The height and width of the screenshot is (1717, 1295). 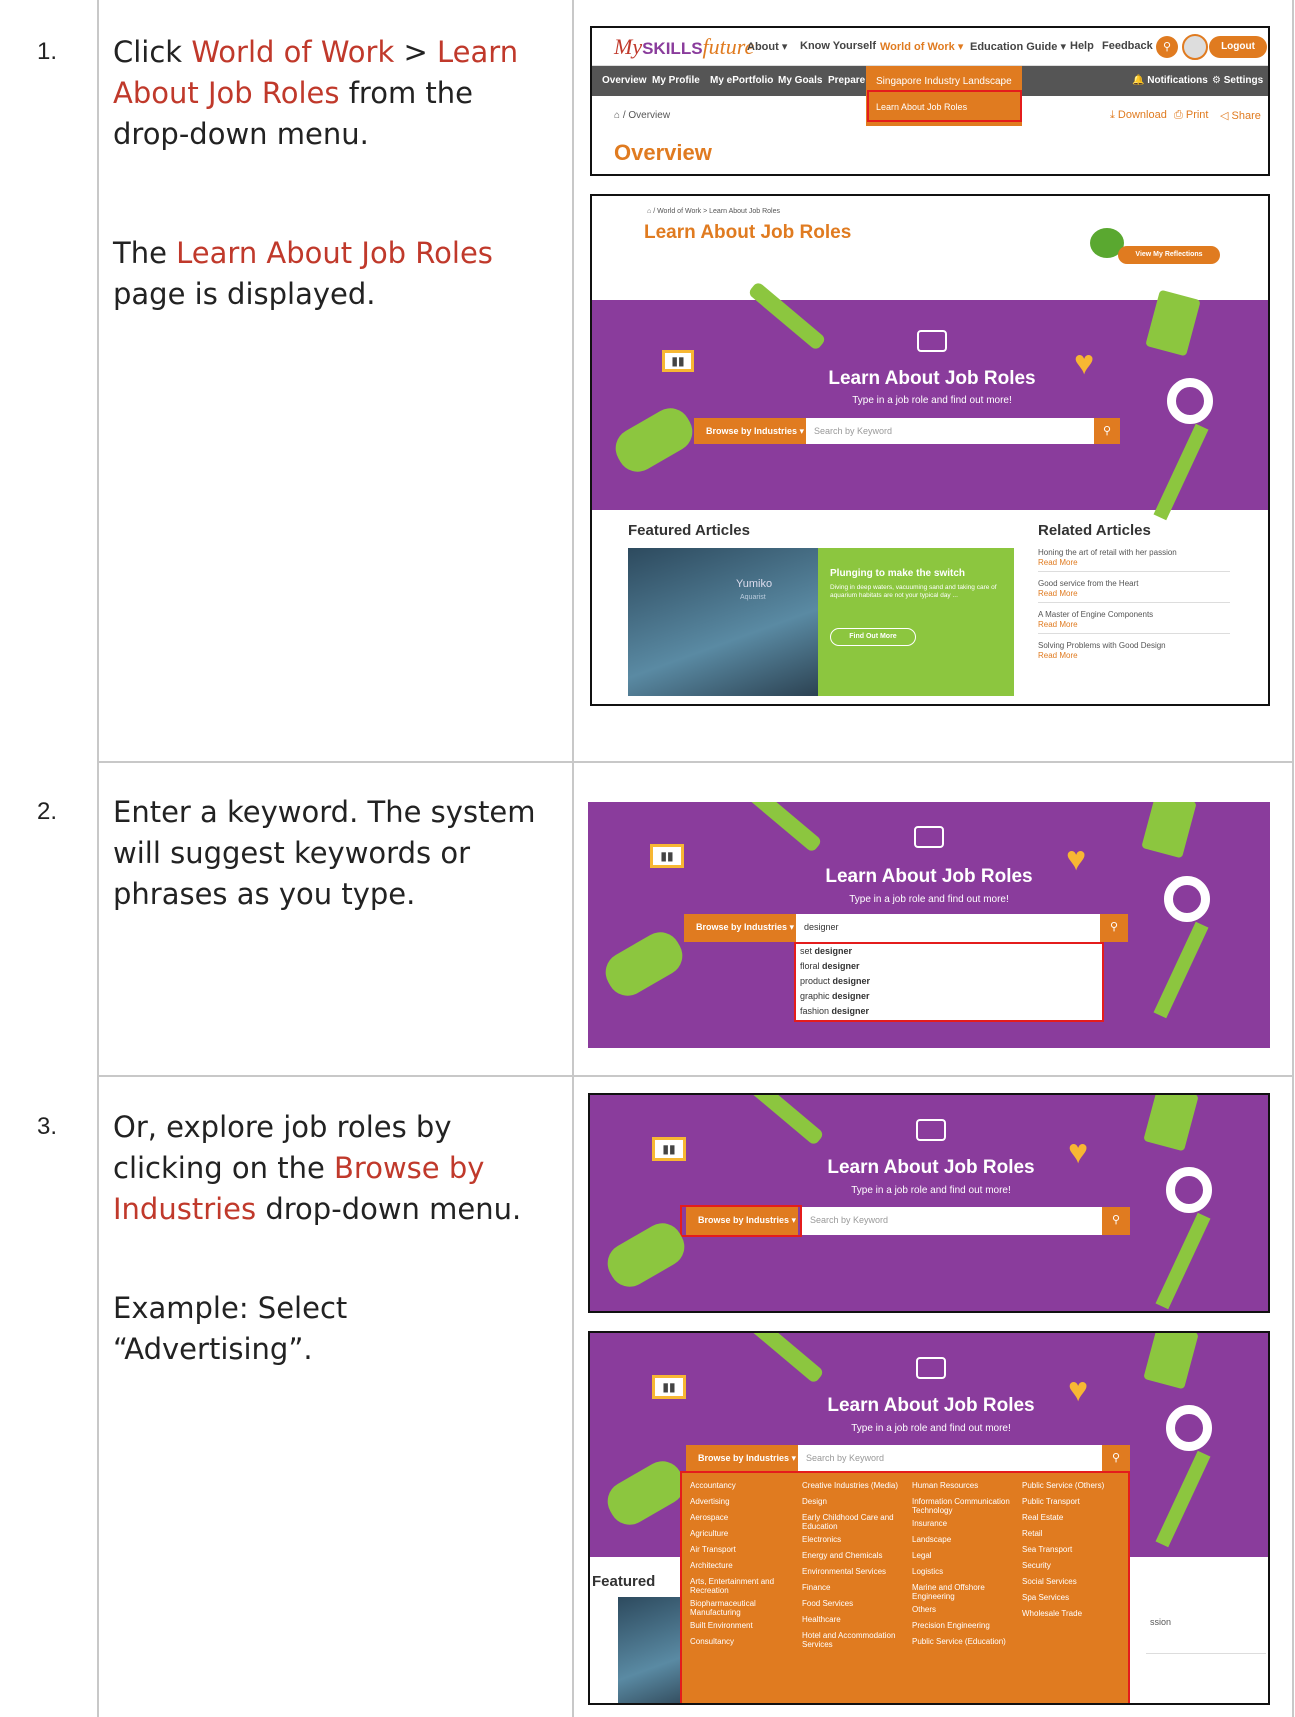 What do you see at coordinates (1169, 255) in the screenshot?
I see `view-reflections-button: View My Reflections` at bounding box center [1169, 255].